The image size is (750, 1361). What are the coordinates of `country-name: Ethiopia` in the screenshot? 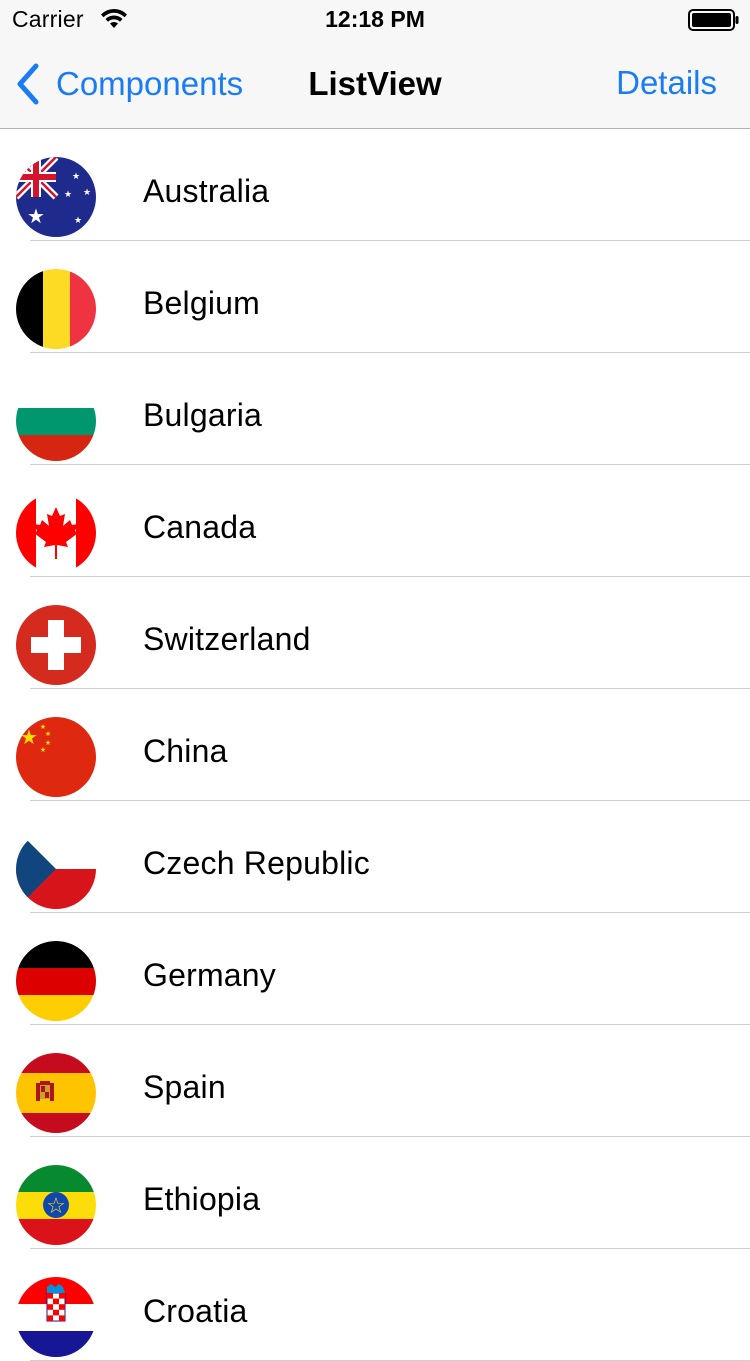 It's located at (202, 1199).